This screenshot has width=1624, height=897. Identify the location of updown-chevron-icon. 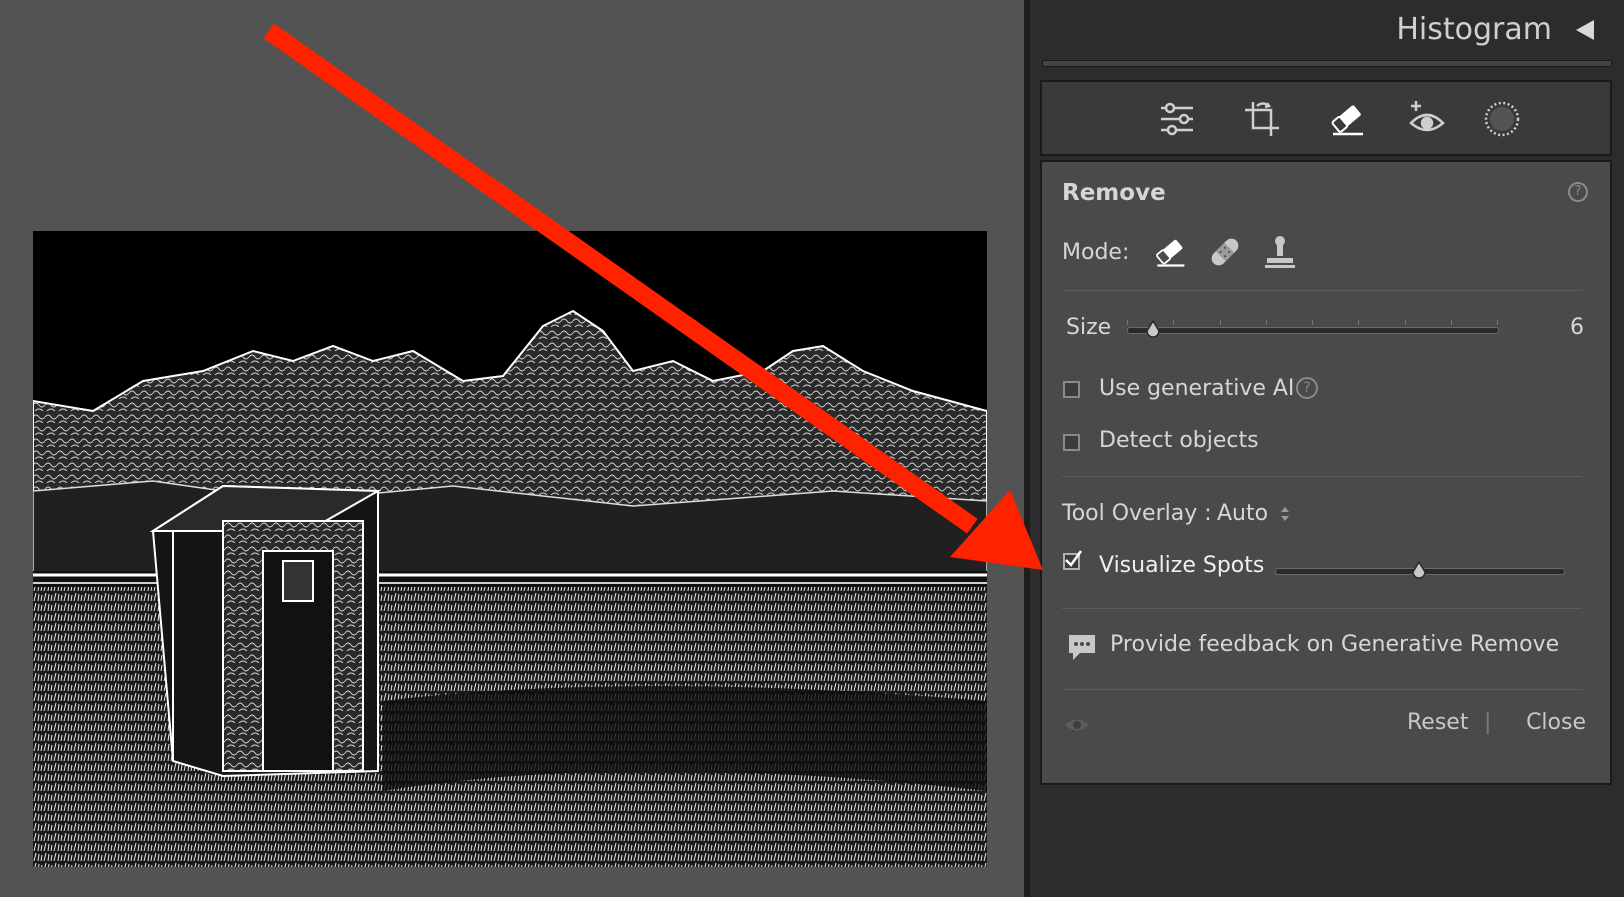
(1285, 516).